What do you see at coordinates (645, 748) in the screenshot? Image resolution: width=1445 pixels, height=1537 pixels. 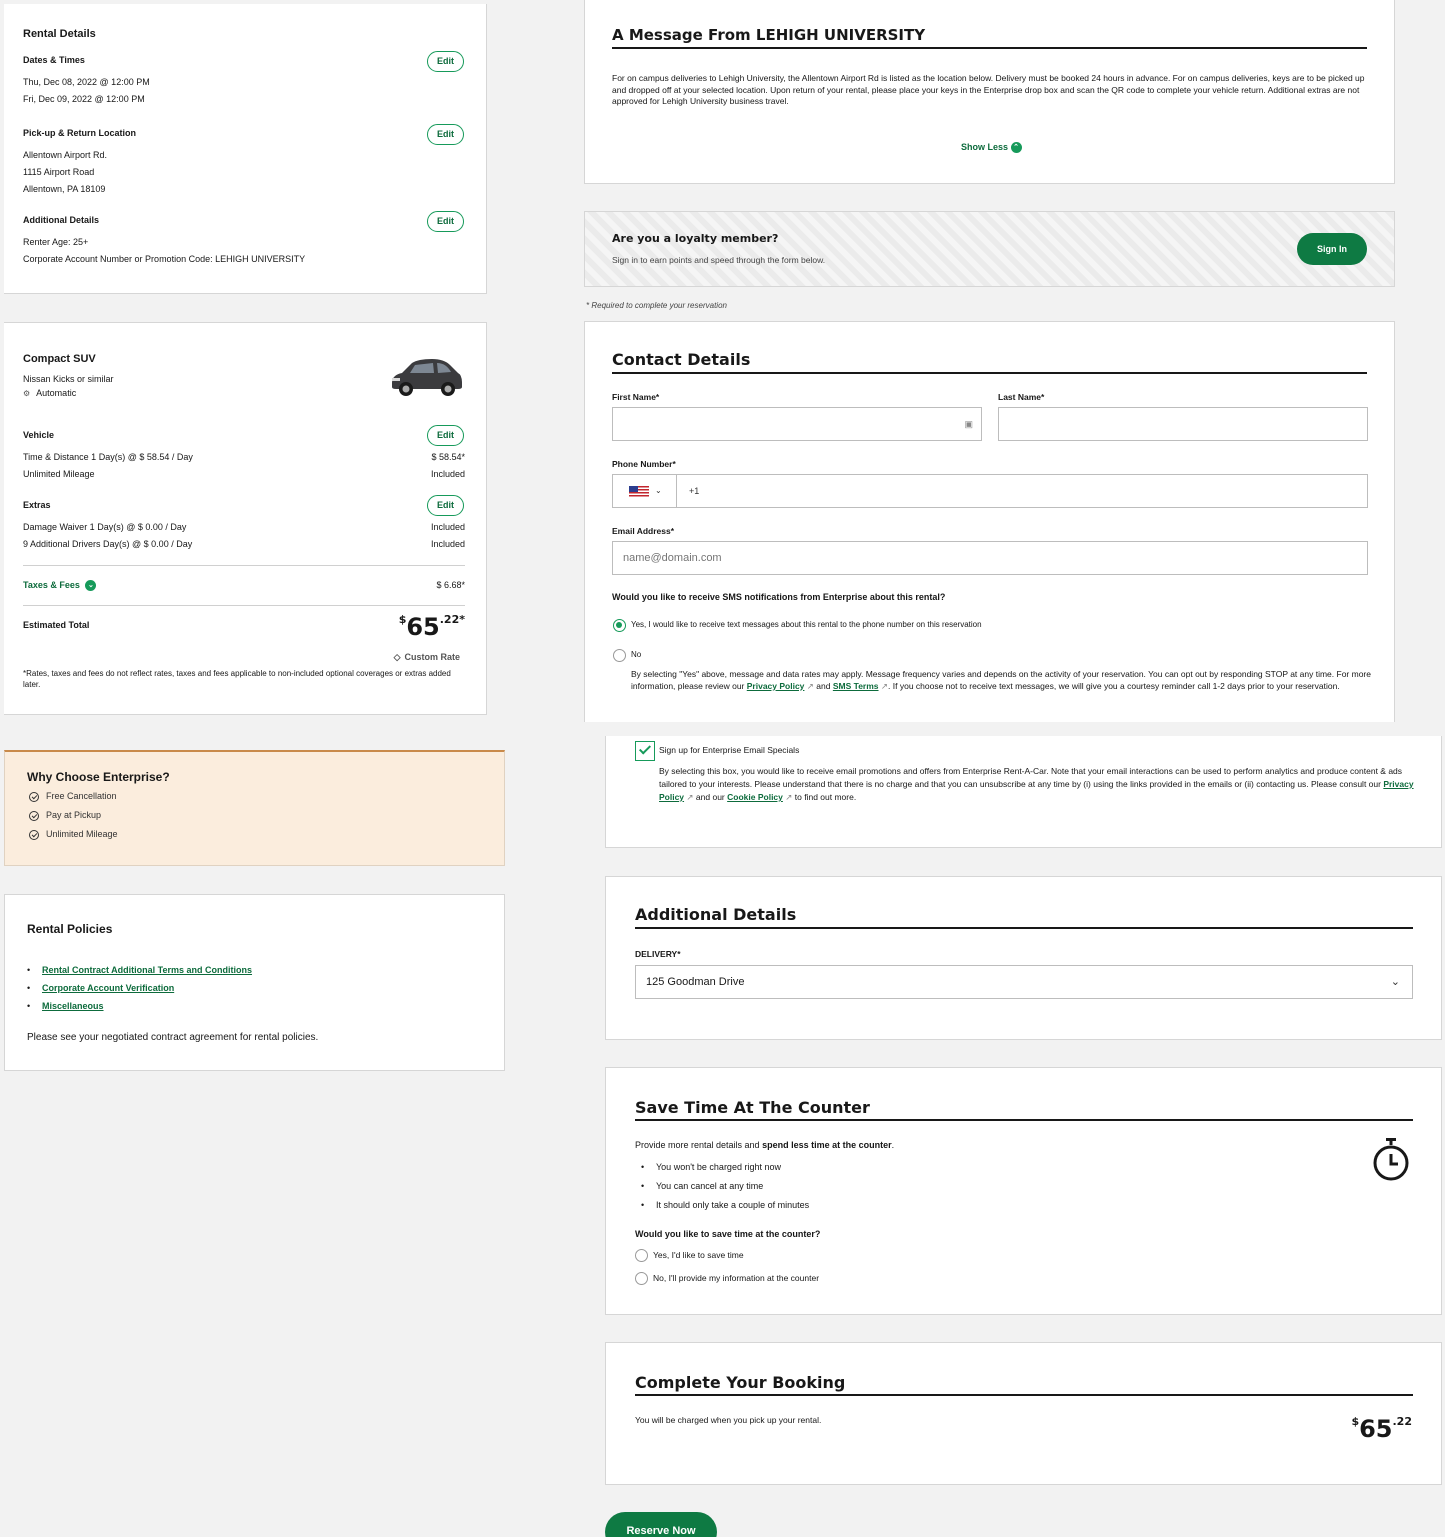 I see `checkmark-icon` at bounding box center [645, 748].